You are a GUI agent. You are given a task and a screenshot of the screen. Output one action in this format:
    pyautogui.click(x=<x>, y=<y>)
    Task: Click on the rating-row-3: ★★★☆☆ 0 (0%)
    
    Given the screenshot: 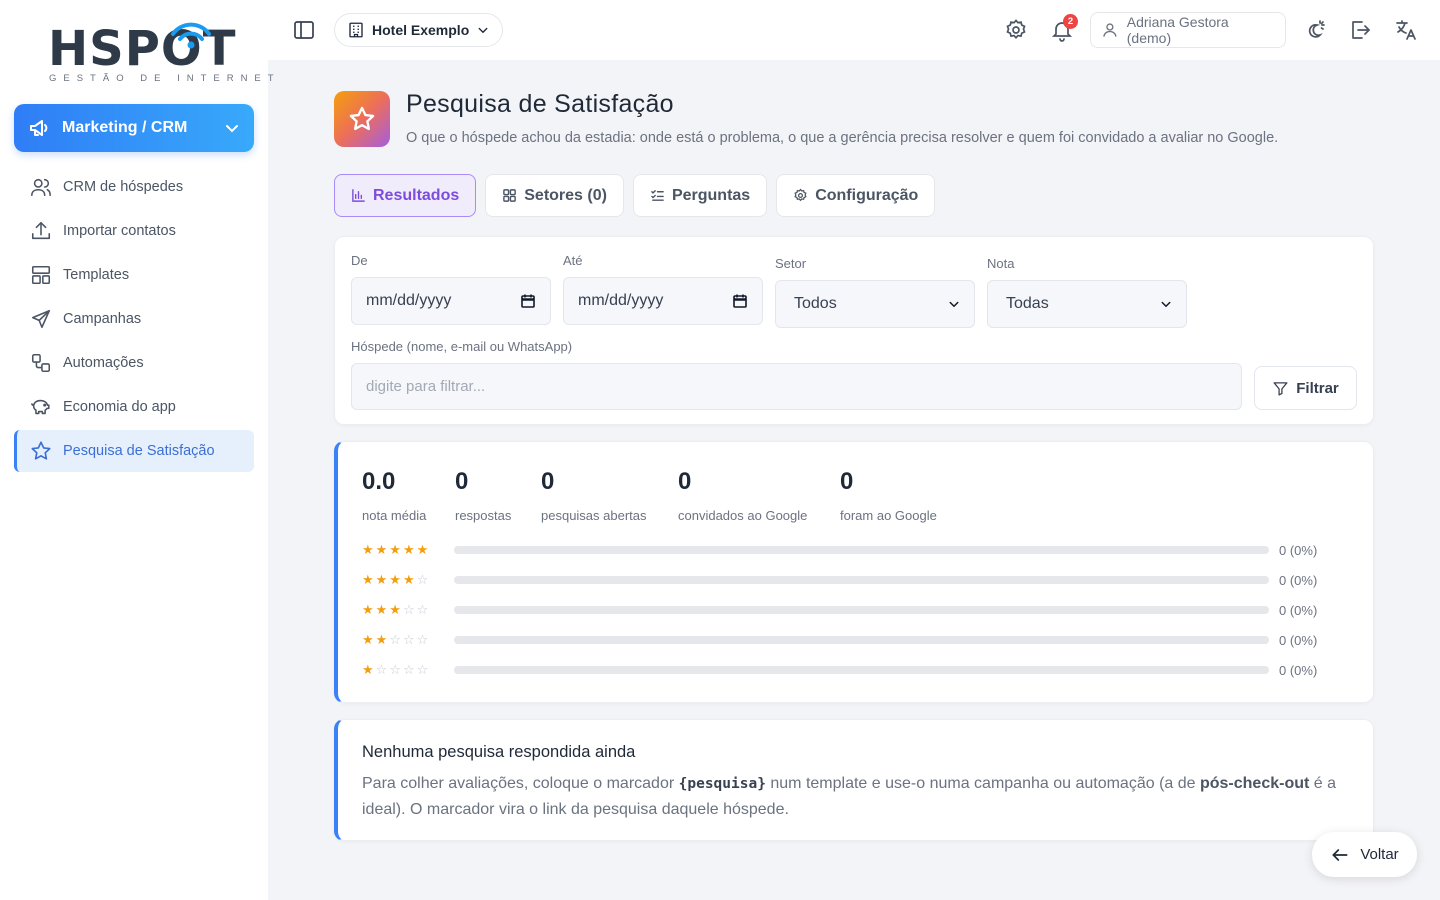 What is the action you would take?
    pyautogui.click(x=862, y=610)
    